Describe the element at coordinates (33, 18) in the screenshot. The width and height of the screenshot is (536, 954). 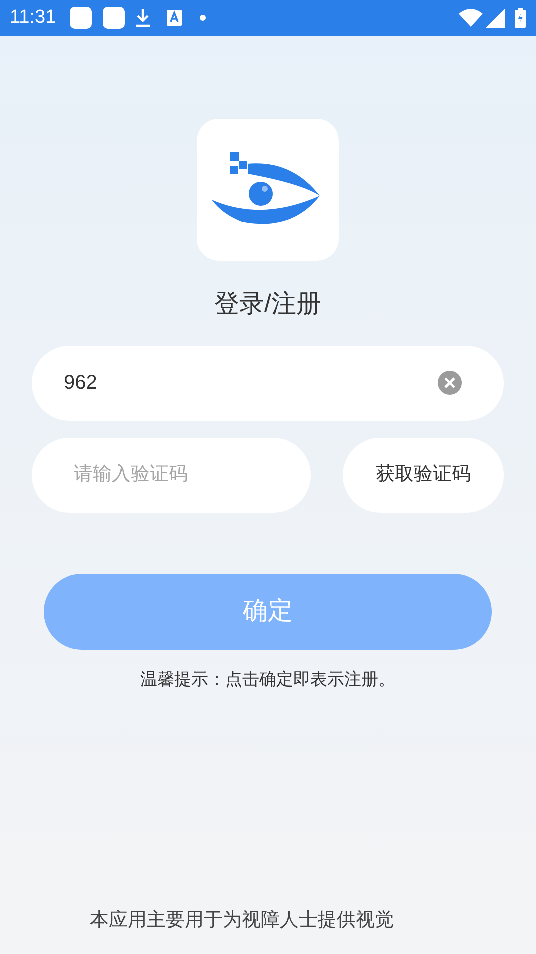
I see `status-time: 11:31` at that location.